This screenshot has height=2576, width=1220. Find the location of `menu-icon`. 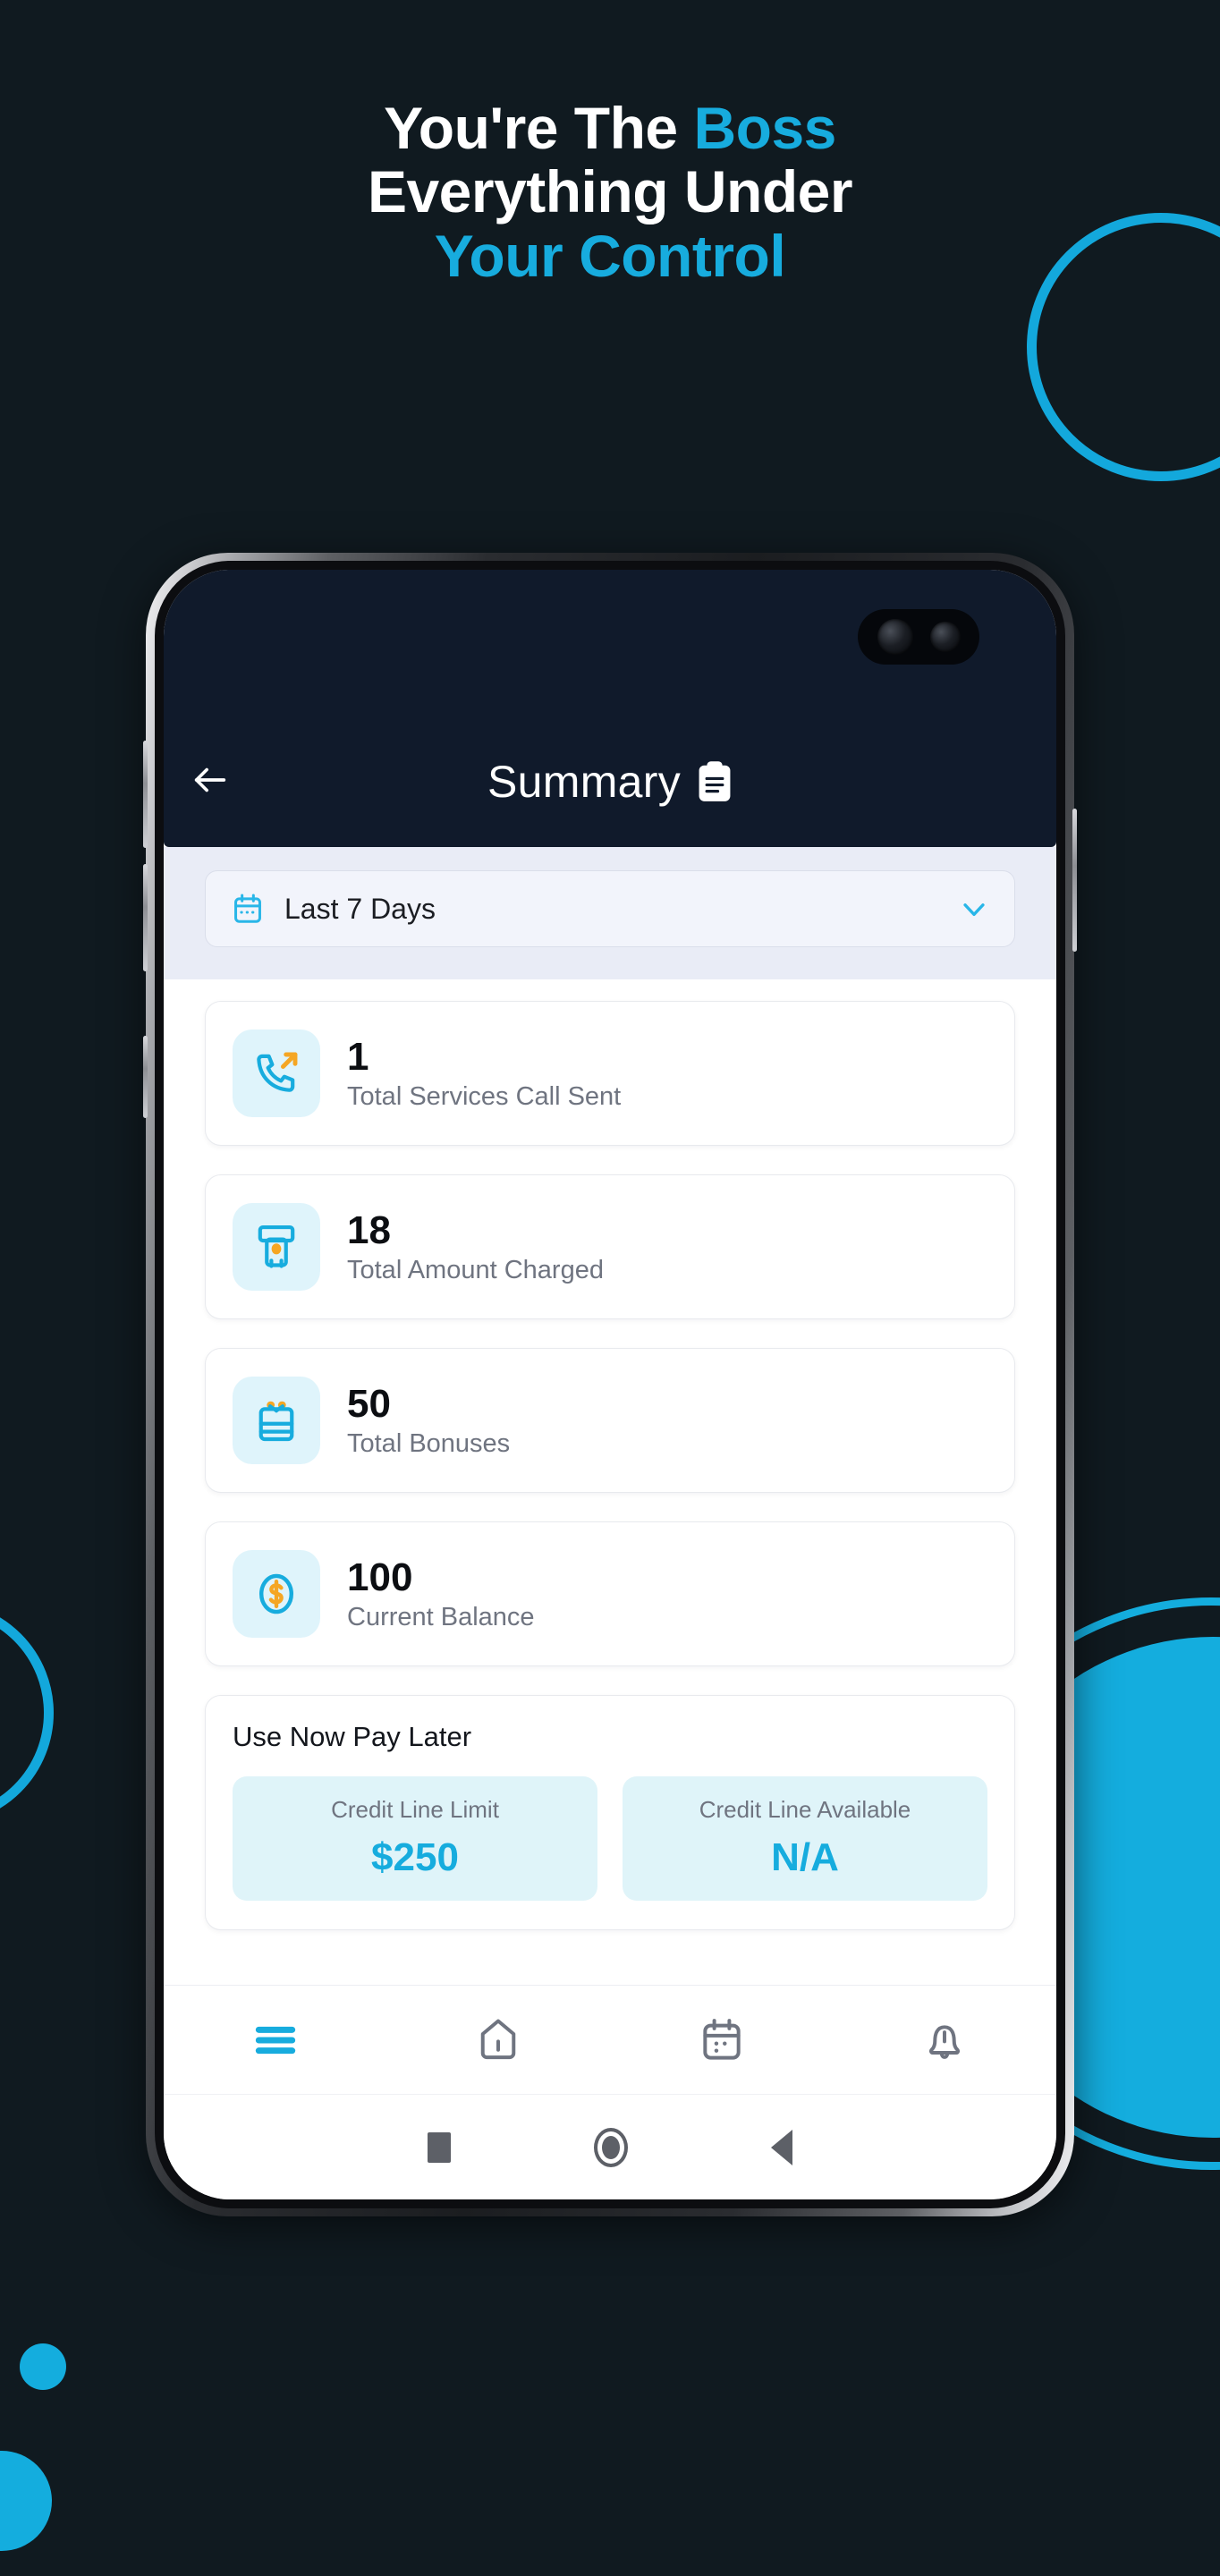

menu-icon is located at coordinates (275, 2040).